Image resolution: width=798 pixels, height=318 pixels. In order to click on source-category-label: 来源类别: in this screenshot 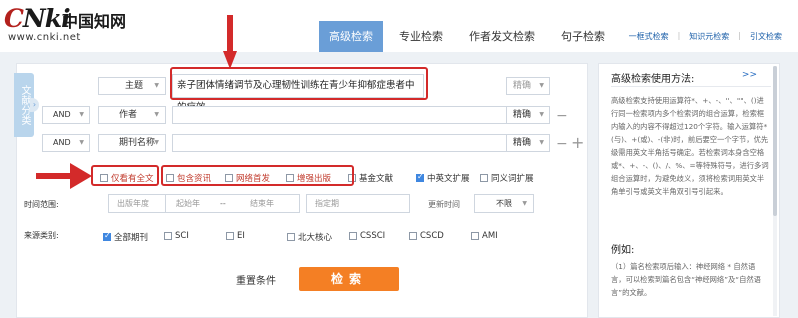, I will do `click(41, 235)`.